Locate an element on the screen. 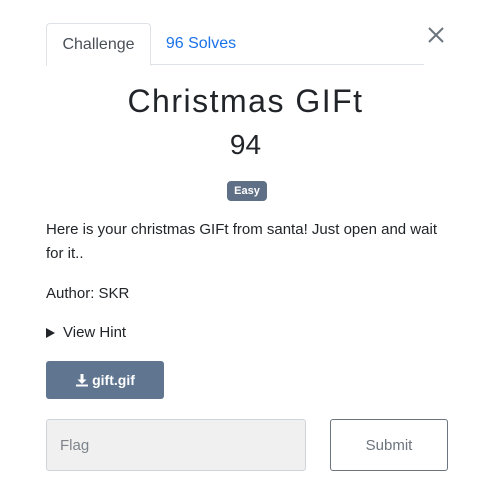  flag-input is located at coordinates (176, 445).